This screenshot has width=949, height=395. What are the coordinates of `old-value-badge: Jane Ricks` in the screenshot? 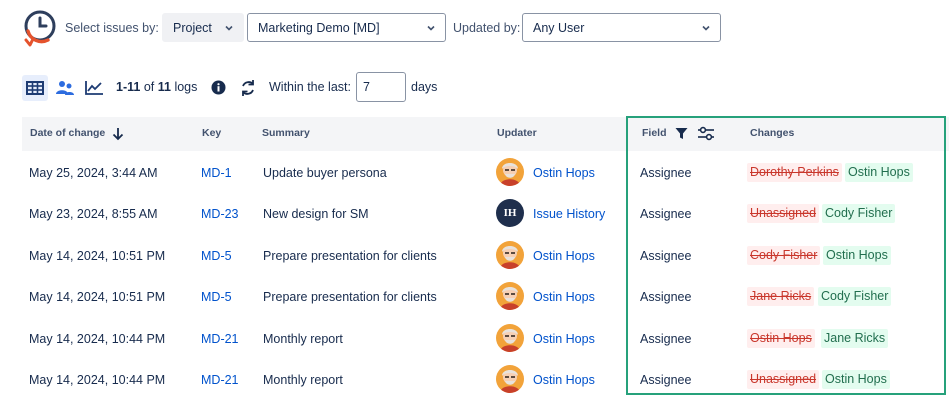 It's located at (781, 297).